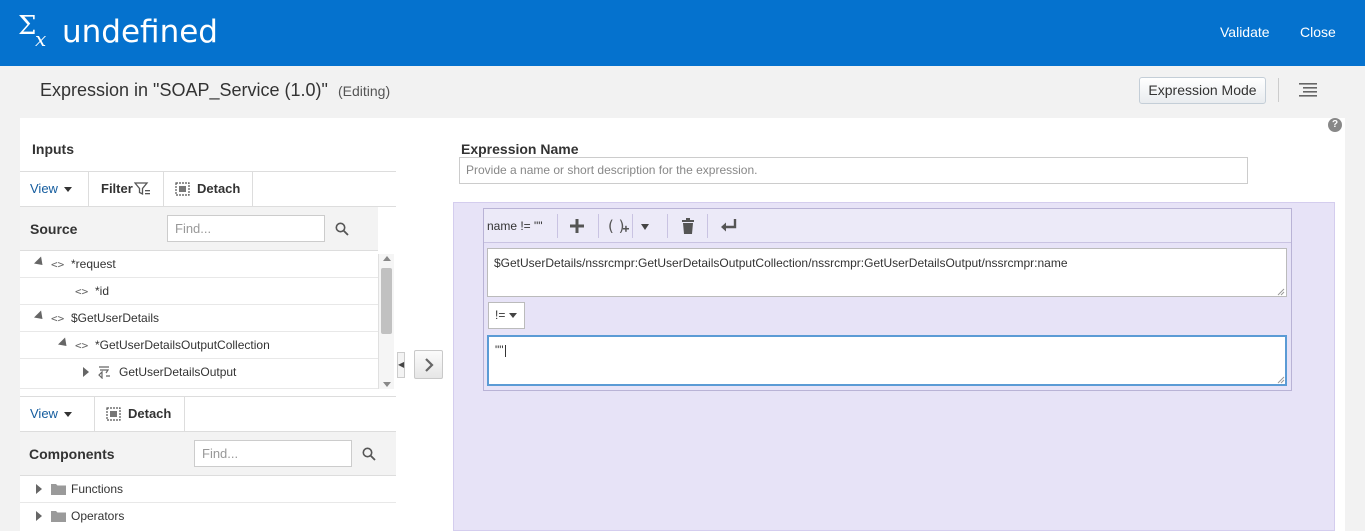  I want to click on tree-row-id: <> *id, so click(199, 291).